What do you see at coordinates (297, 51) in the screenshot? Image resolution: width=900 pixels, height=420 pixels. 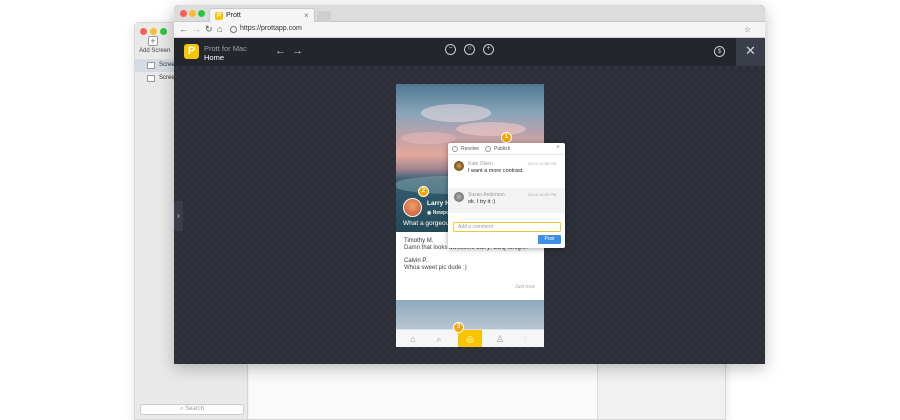 I see `next-screen-arrow-icon: →` at bounding box center [297, 51].